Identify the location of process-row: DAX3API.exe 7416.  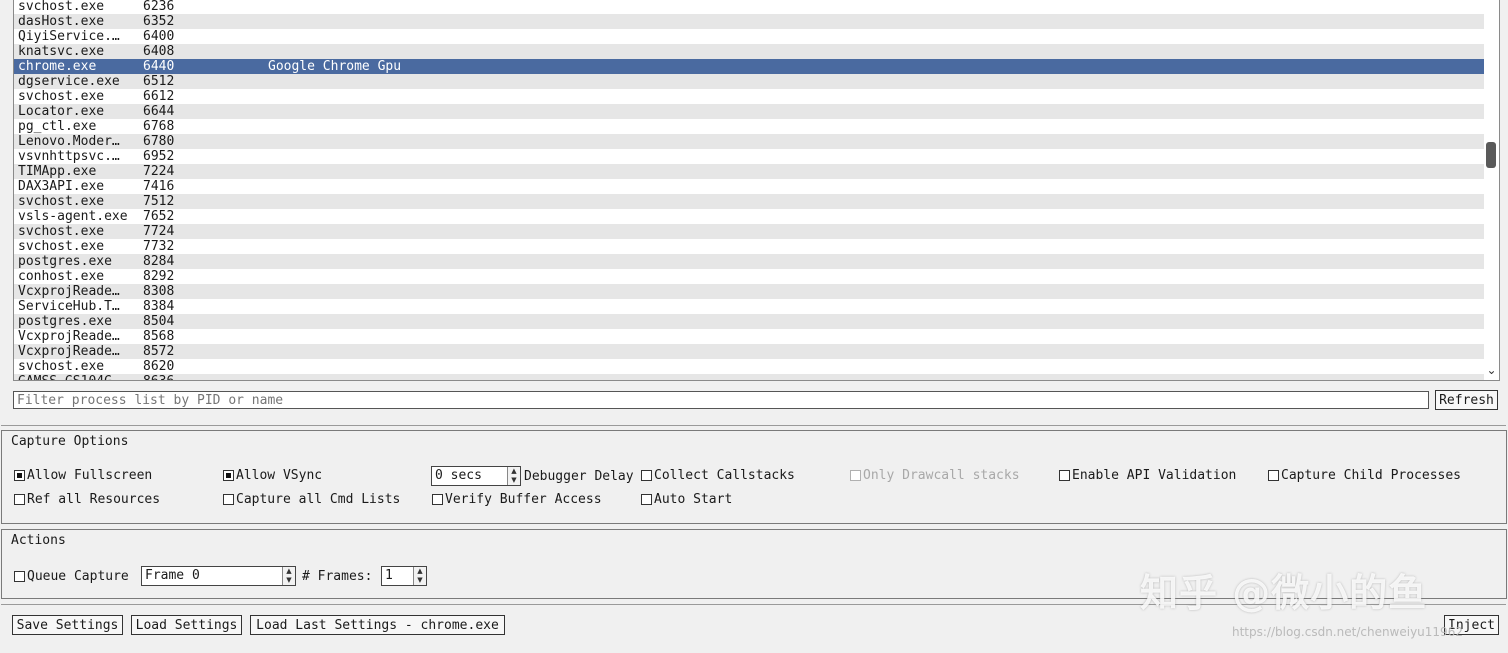
(749, 186).